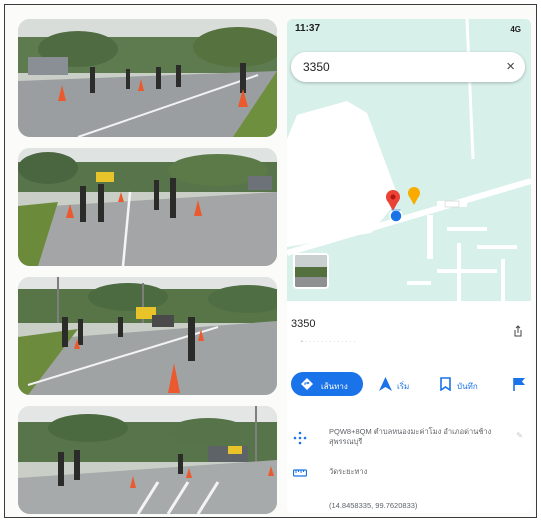  I want to click on label-button: ติ, so click(522, 384).